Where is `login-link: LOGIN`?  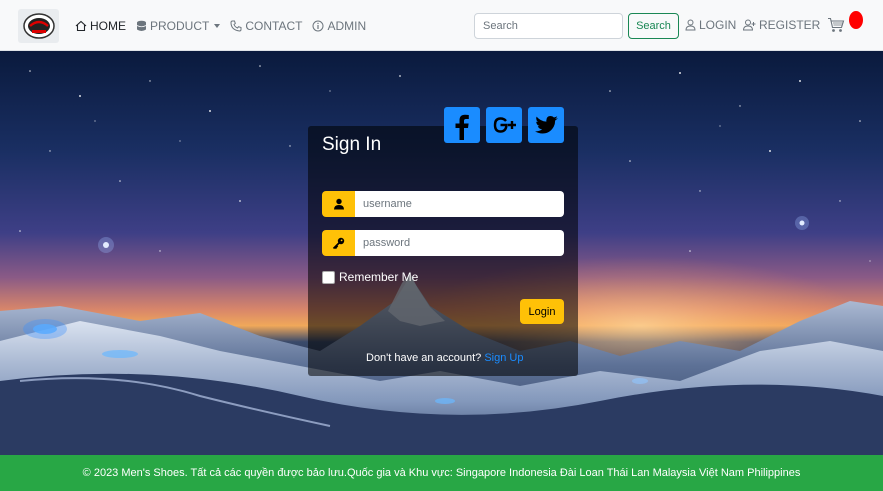 login-link: LOGIN is located at coordinates (710, 25).